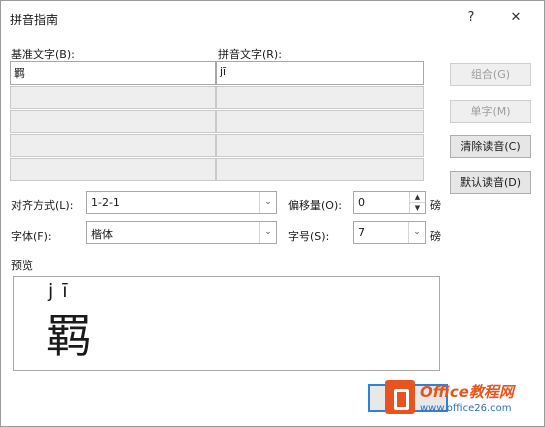 This screenshot has width=545, height=427. Describe the element at coordinates (490, 111) in the screenshot. I see `single-char-button: 单字(M)` at that location.